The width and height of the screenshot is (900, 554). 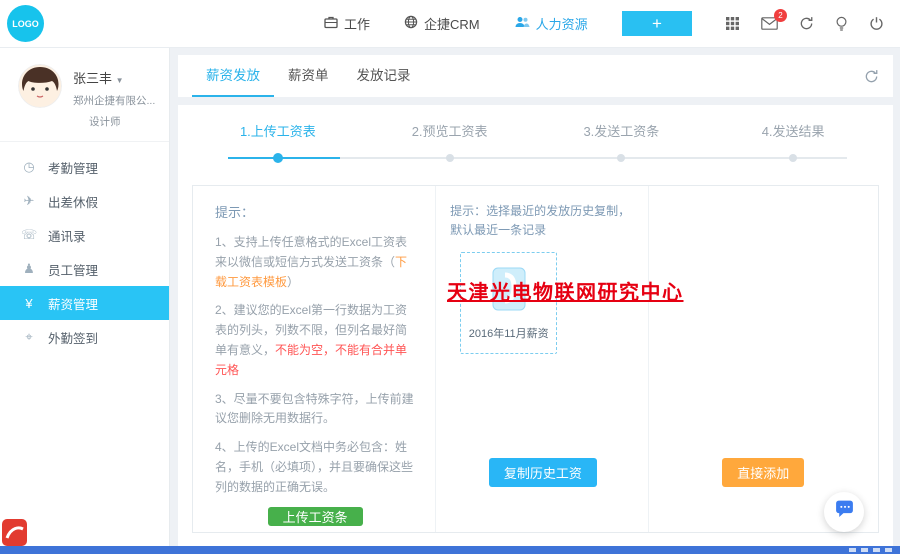 What do you see at coordinates (732, 23) in the screenshot?
I see `apps-grid-icon` at bounding box center [732, 23].